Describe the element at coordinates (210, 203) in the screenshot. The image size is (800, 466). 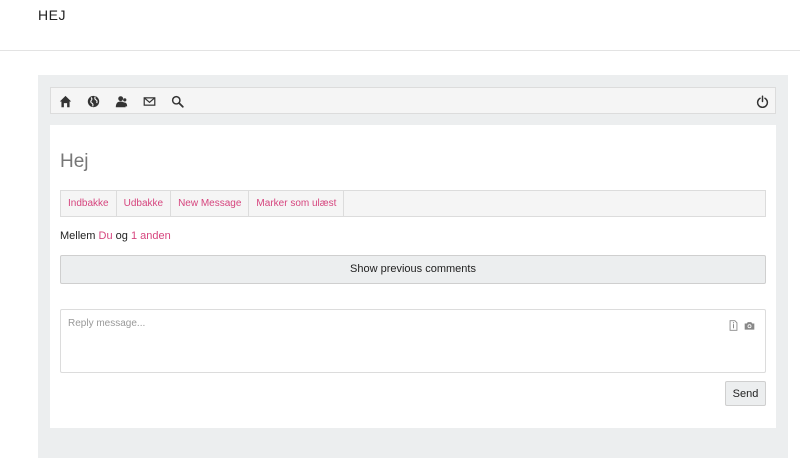
I see `tab-new-message: New Message` at that location.